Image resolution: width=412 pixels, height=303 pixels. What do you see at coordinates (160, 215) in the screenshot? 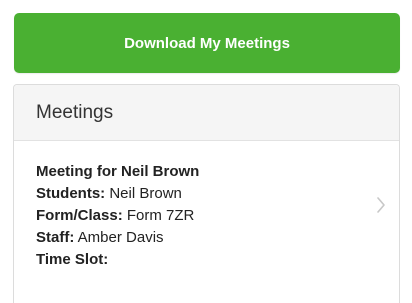
I see `form-class-value: Form 7ZR` at bounding box center [160, 215].